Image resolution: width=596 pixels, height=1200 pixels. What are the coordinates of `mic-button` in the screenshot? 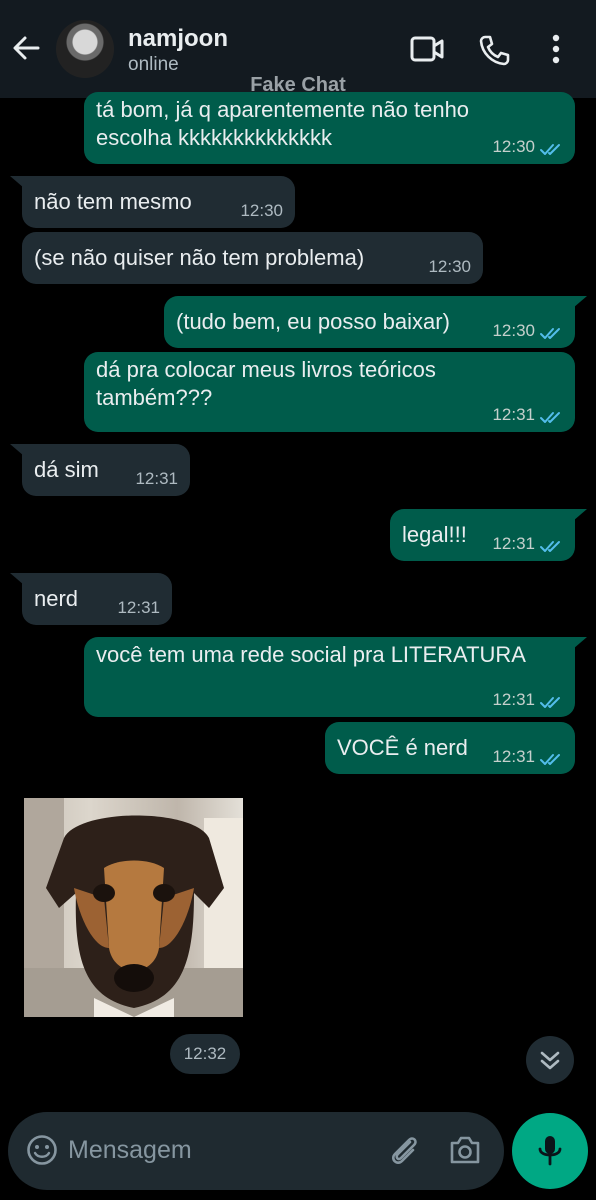 It's located at (550, 1151).